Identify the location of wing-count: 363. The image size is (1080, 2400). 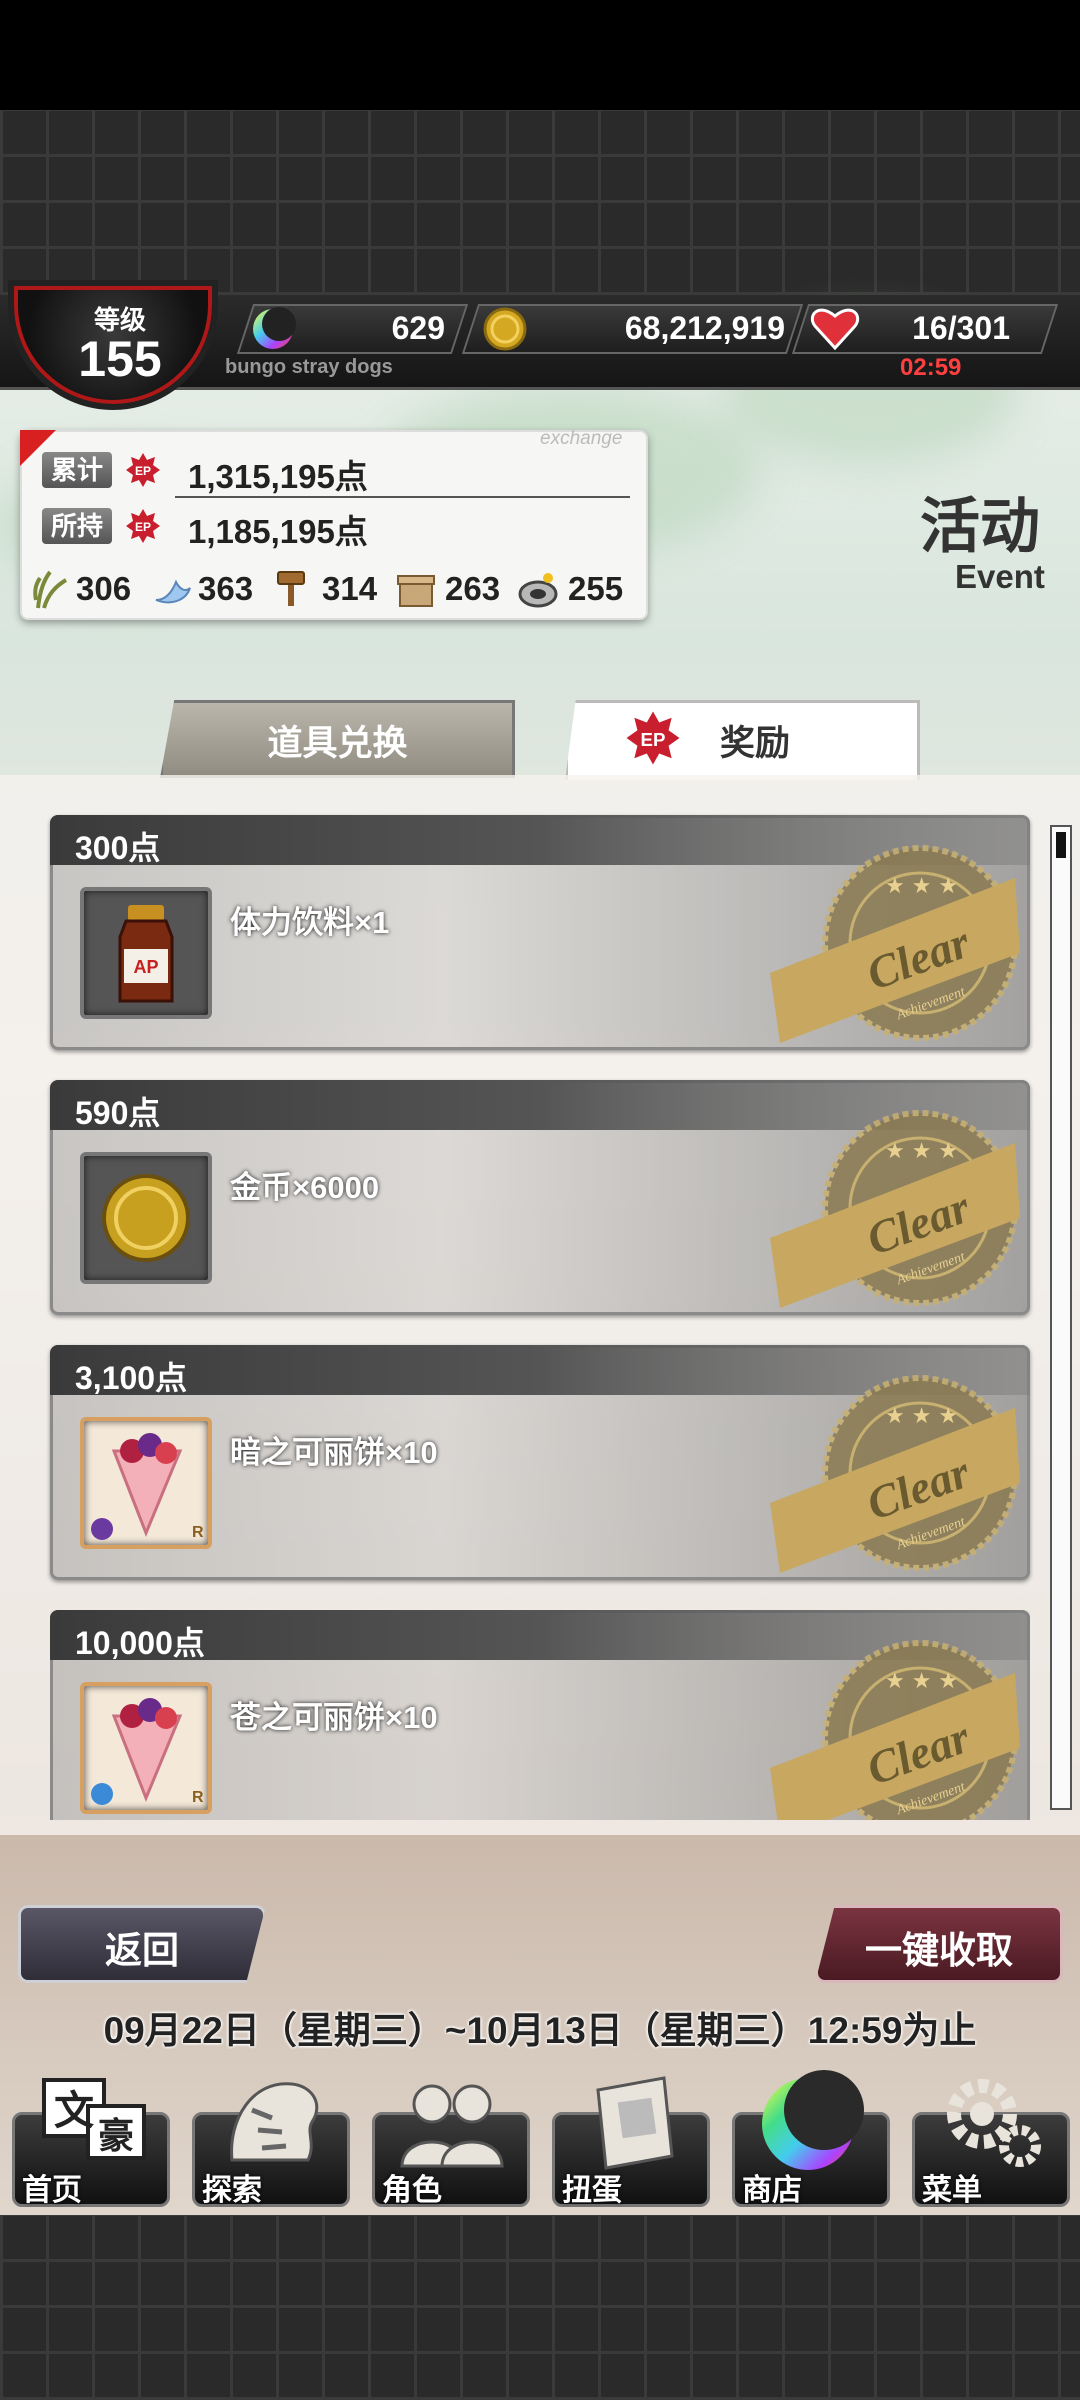
(226, 588).